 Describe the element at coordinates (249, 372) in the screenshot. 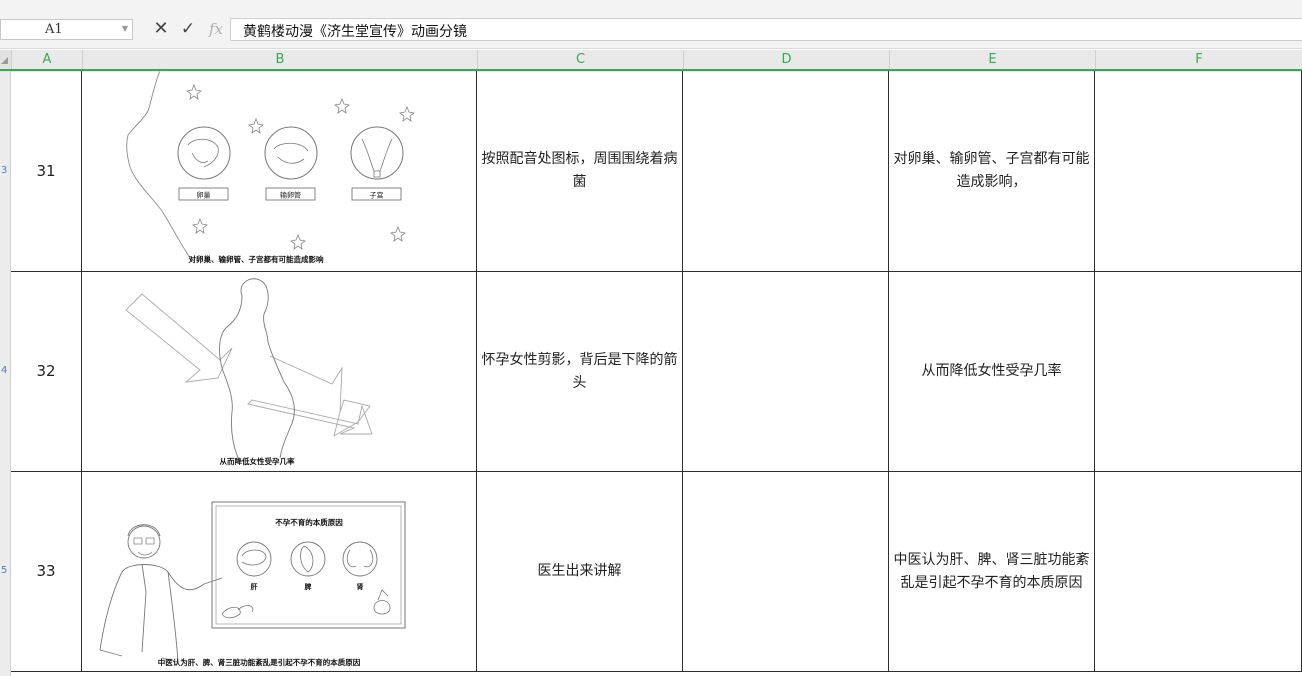

I see `pregnant-silhouette-sketch: 从而降低女性受孕几率` at that location.